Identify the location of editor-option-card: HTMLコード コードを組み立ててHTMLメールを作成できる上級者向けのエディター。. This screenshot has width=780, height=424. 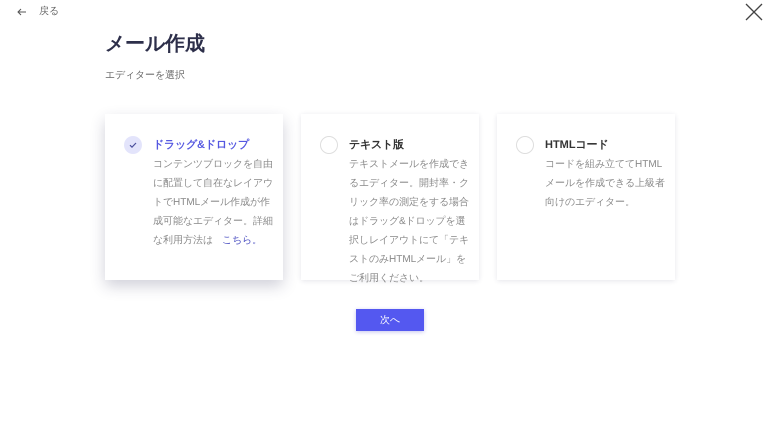
(586, 197).